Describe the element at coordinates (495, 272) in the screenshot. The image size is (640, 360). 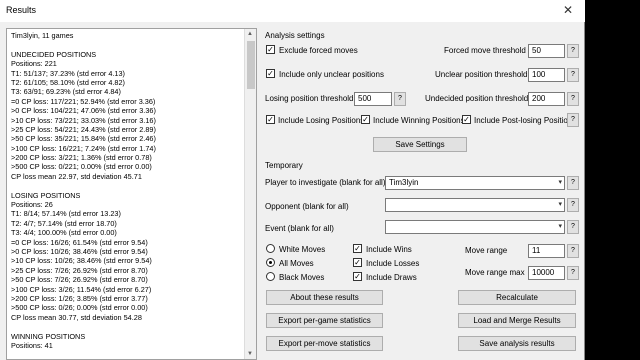
I see `move-range-max-label: Move range max` at that location.